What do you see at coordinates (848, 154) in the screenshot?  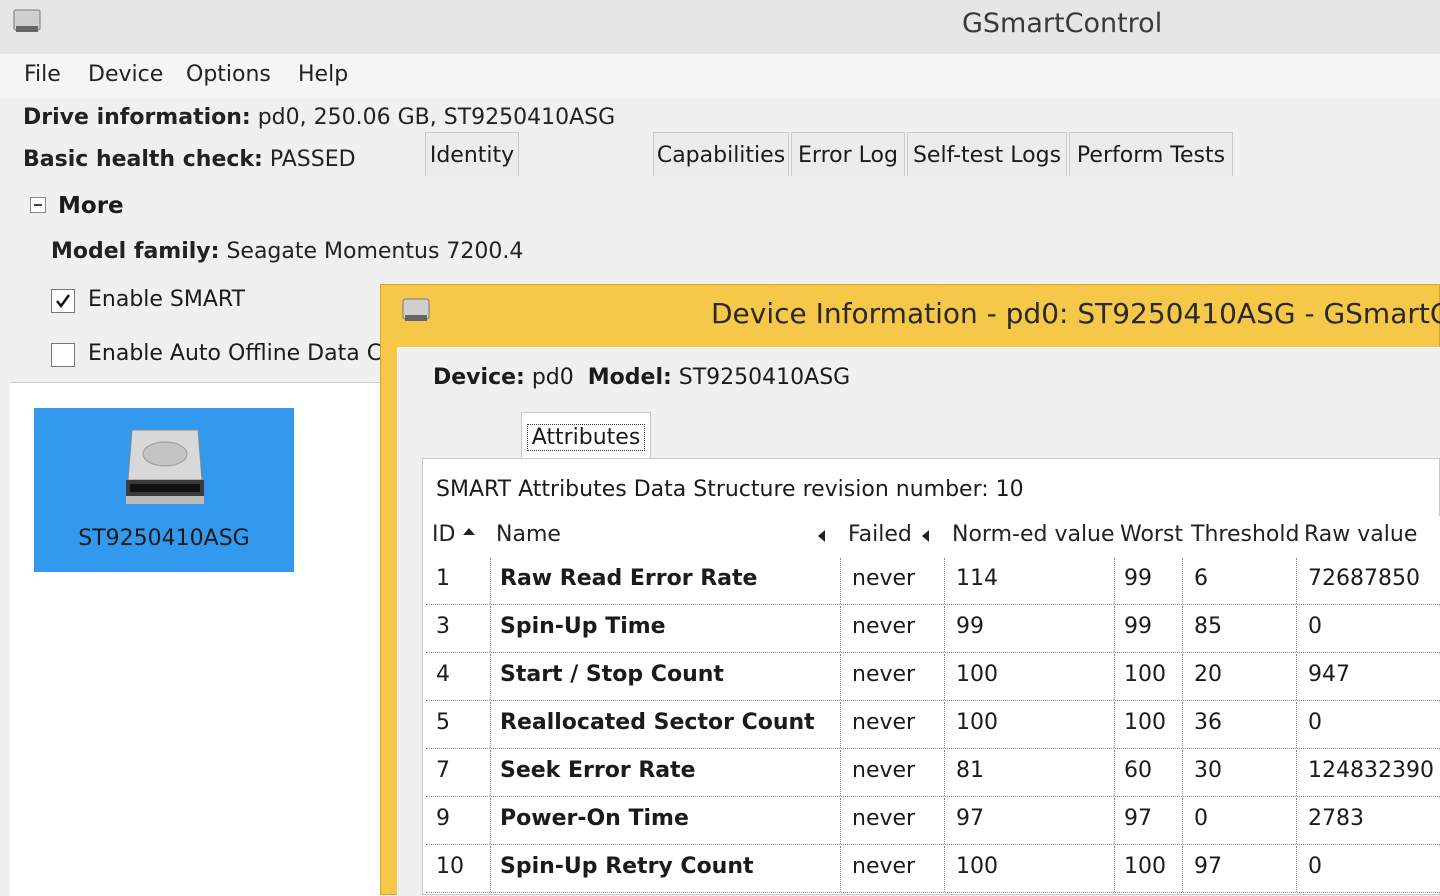 I see `tab-error-log: Error Log` at bounding box center [848, 154].